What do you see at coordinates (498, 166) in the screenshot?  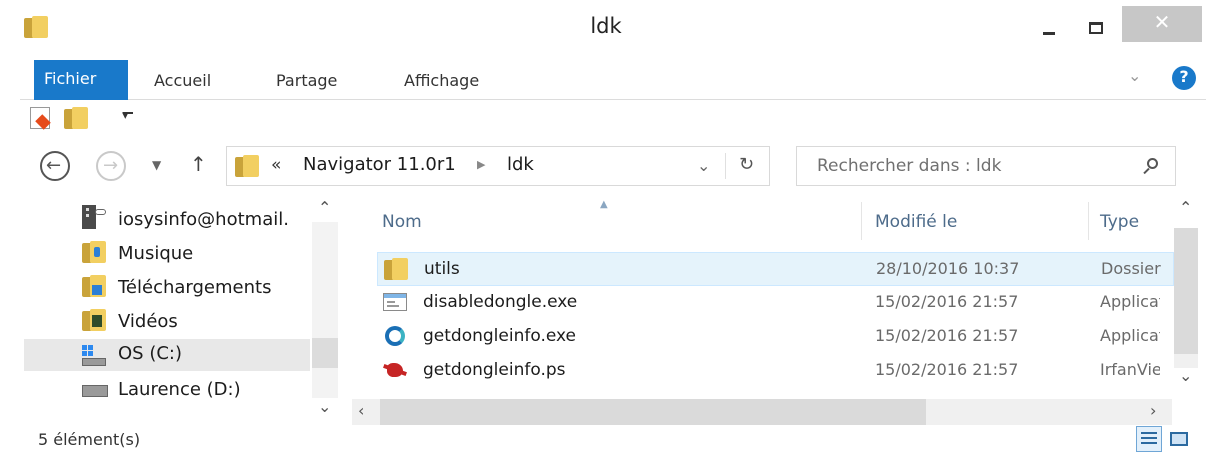 I see `address-bar: « Navigator 11.0r1 ▶ ldk ⌄ ↻` at bounding box center [498, 166].